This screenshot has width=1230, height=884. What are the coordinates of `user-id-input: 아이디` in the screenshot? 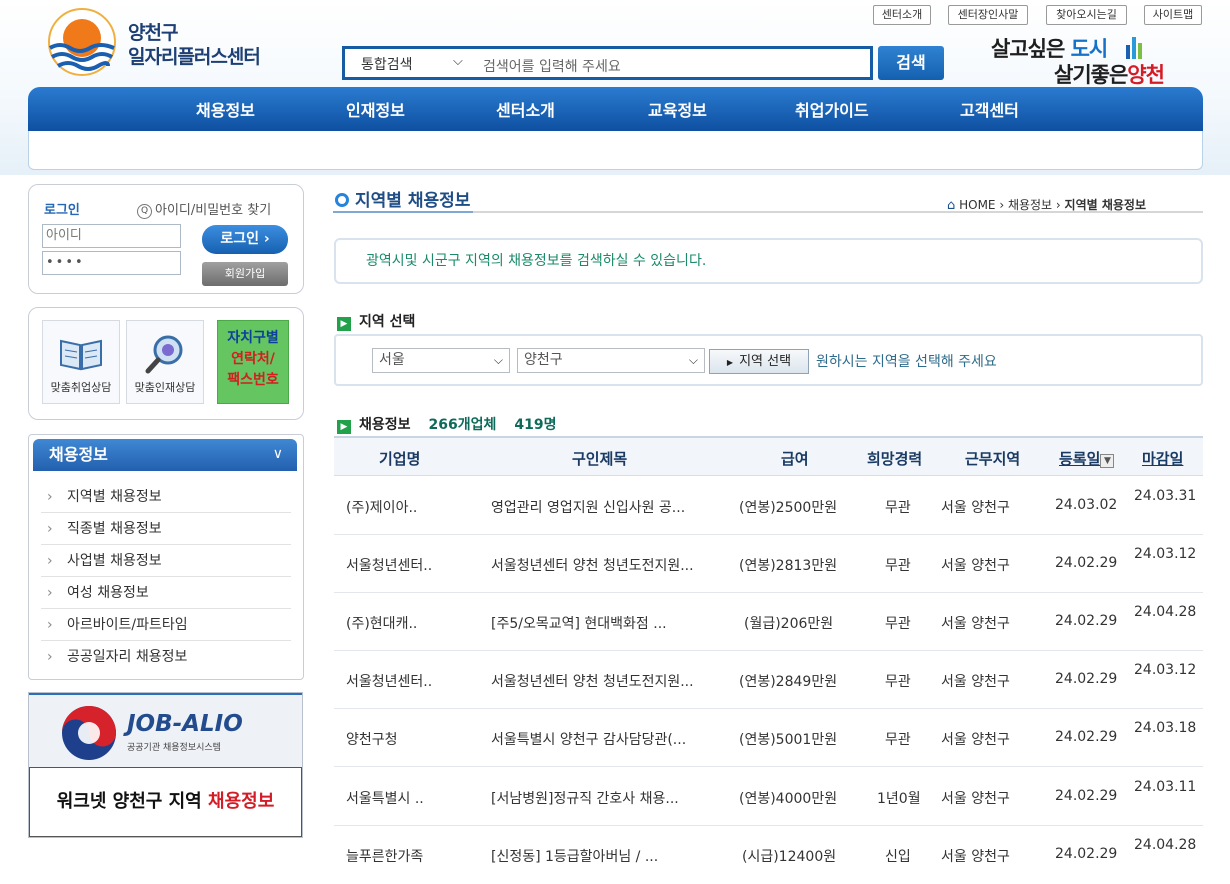 It's located at (111, 236).